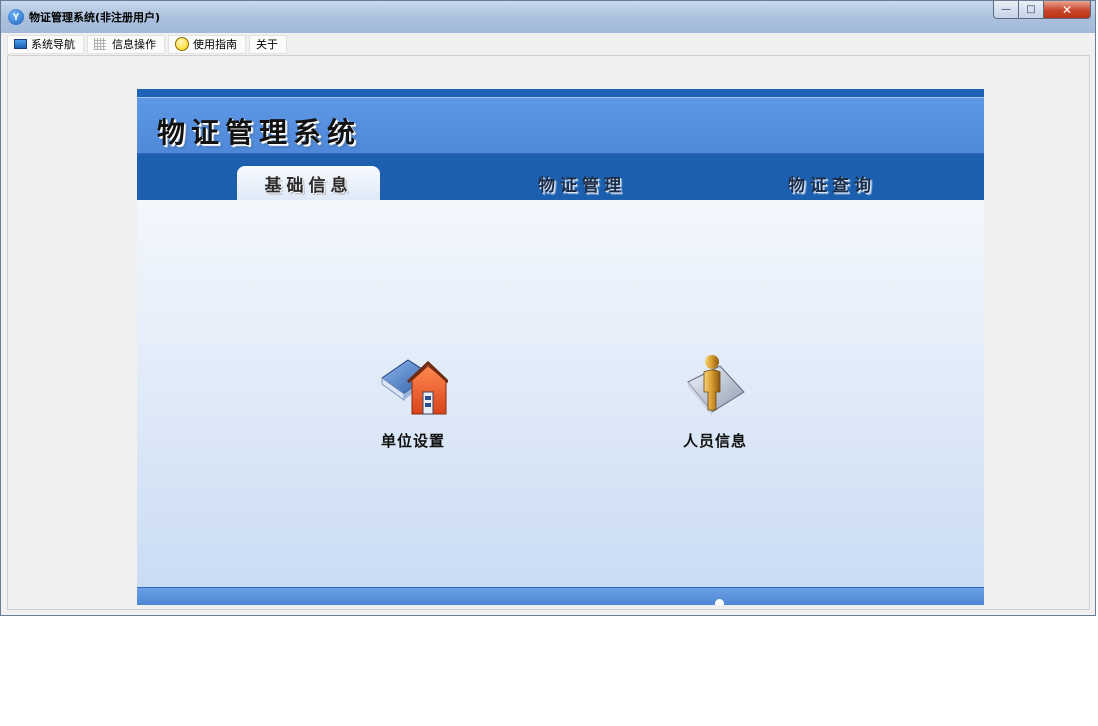 The width and height of the screenshot is (1098, 726). What do you see at coordinates (215, 44) in the screenshot?
I see `menu-item-label: 使用指南` at bounding box center [215, 44].